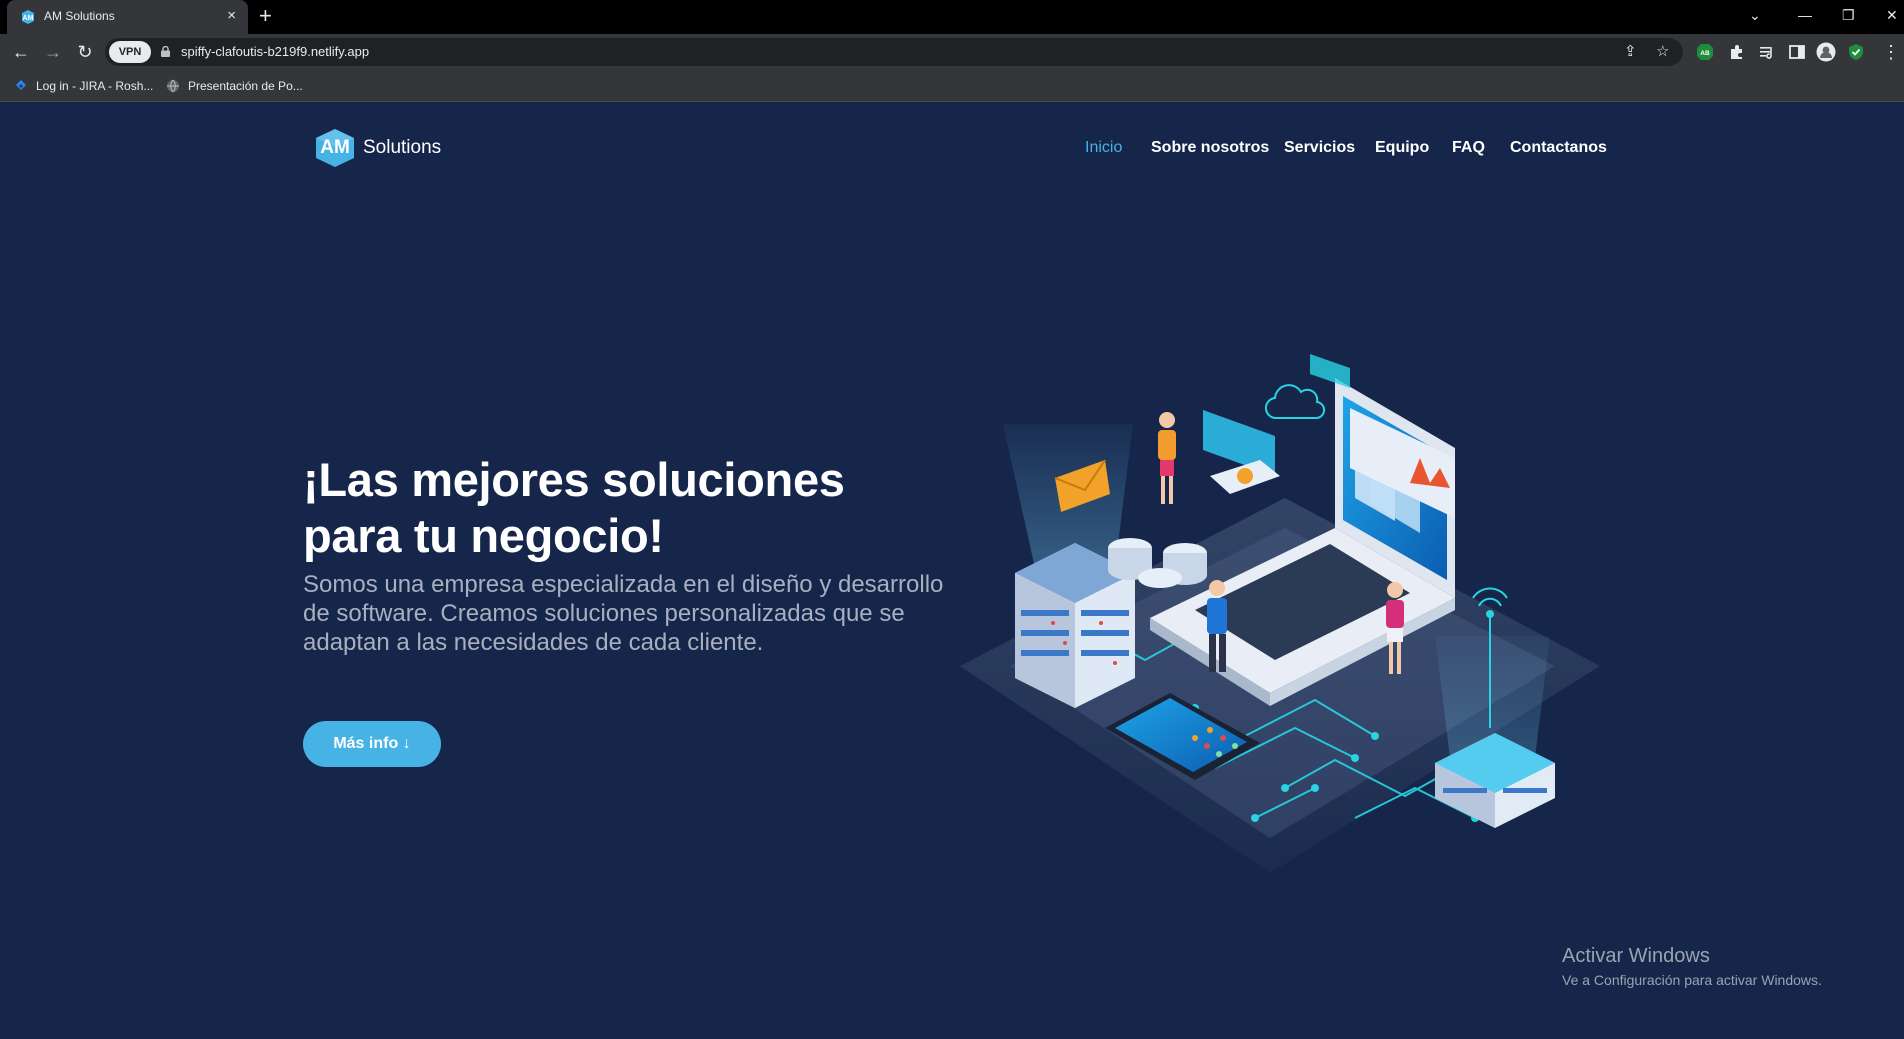 The image size is (1904, 1039). I want to click on jira-icon, so click(21, 85).